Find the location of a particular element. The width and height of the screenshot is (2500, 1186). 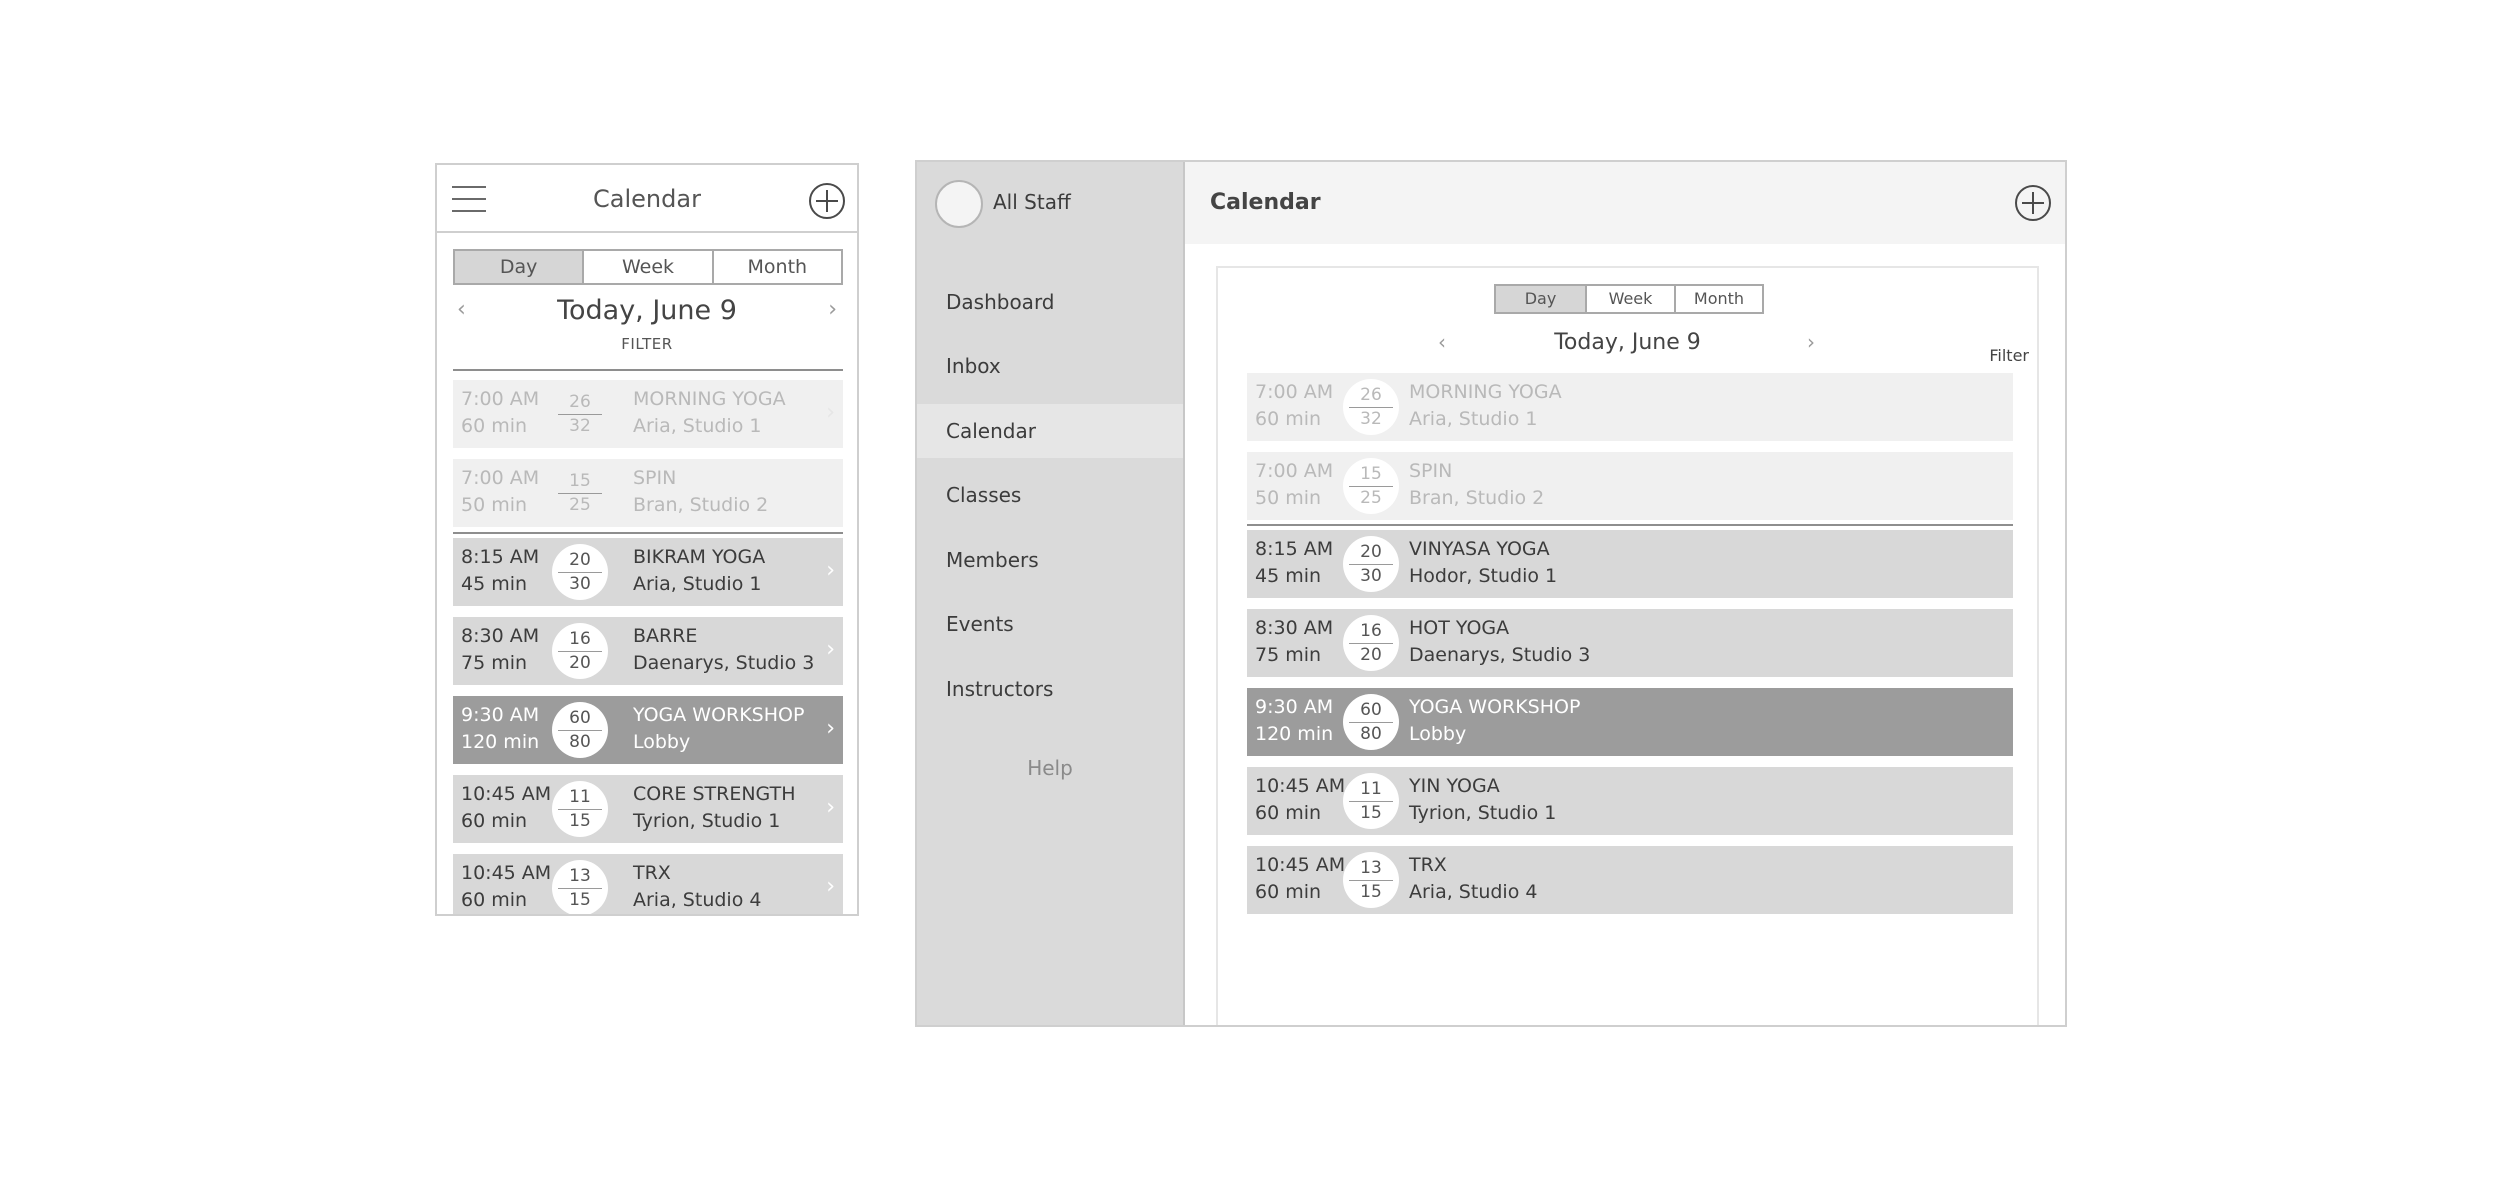

desktop-header: Calendar is located at coordinates (1625, 203).